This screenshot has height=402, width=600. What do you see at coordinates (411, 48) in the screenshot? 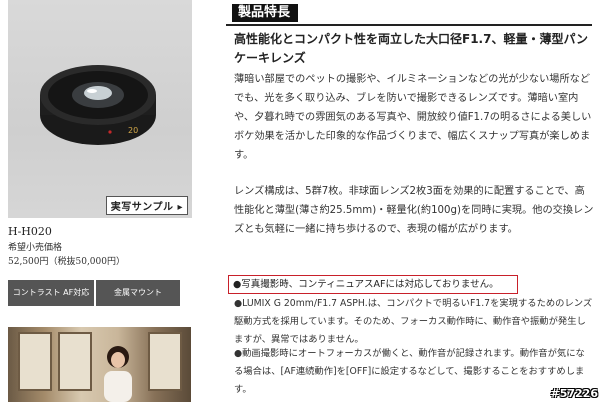
I see `headline: 高性能化とコンパクト性を両立した大口径F1.7、軽量・薄型パンケーキレンズ` at bounding box center [411, 48].